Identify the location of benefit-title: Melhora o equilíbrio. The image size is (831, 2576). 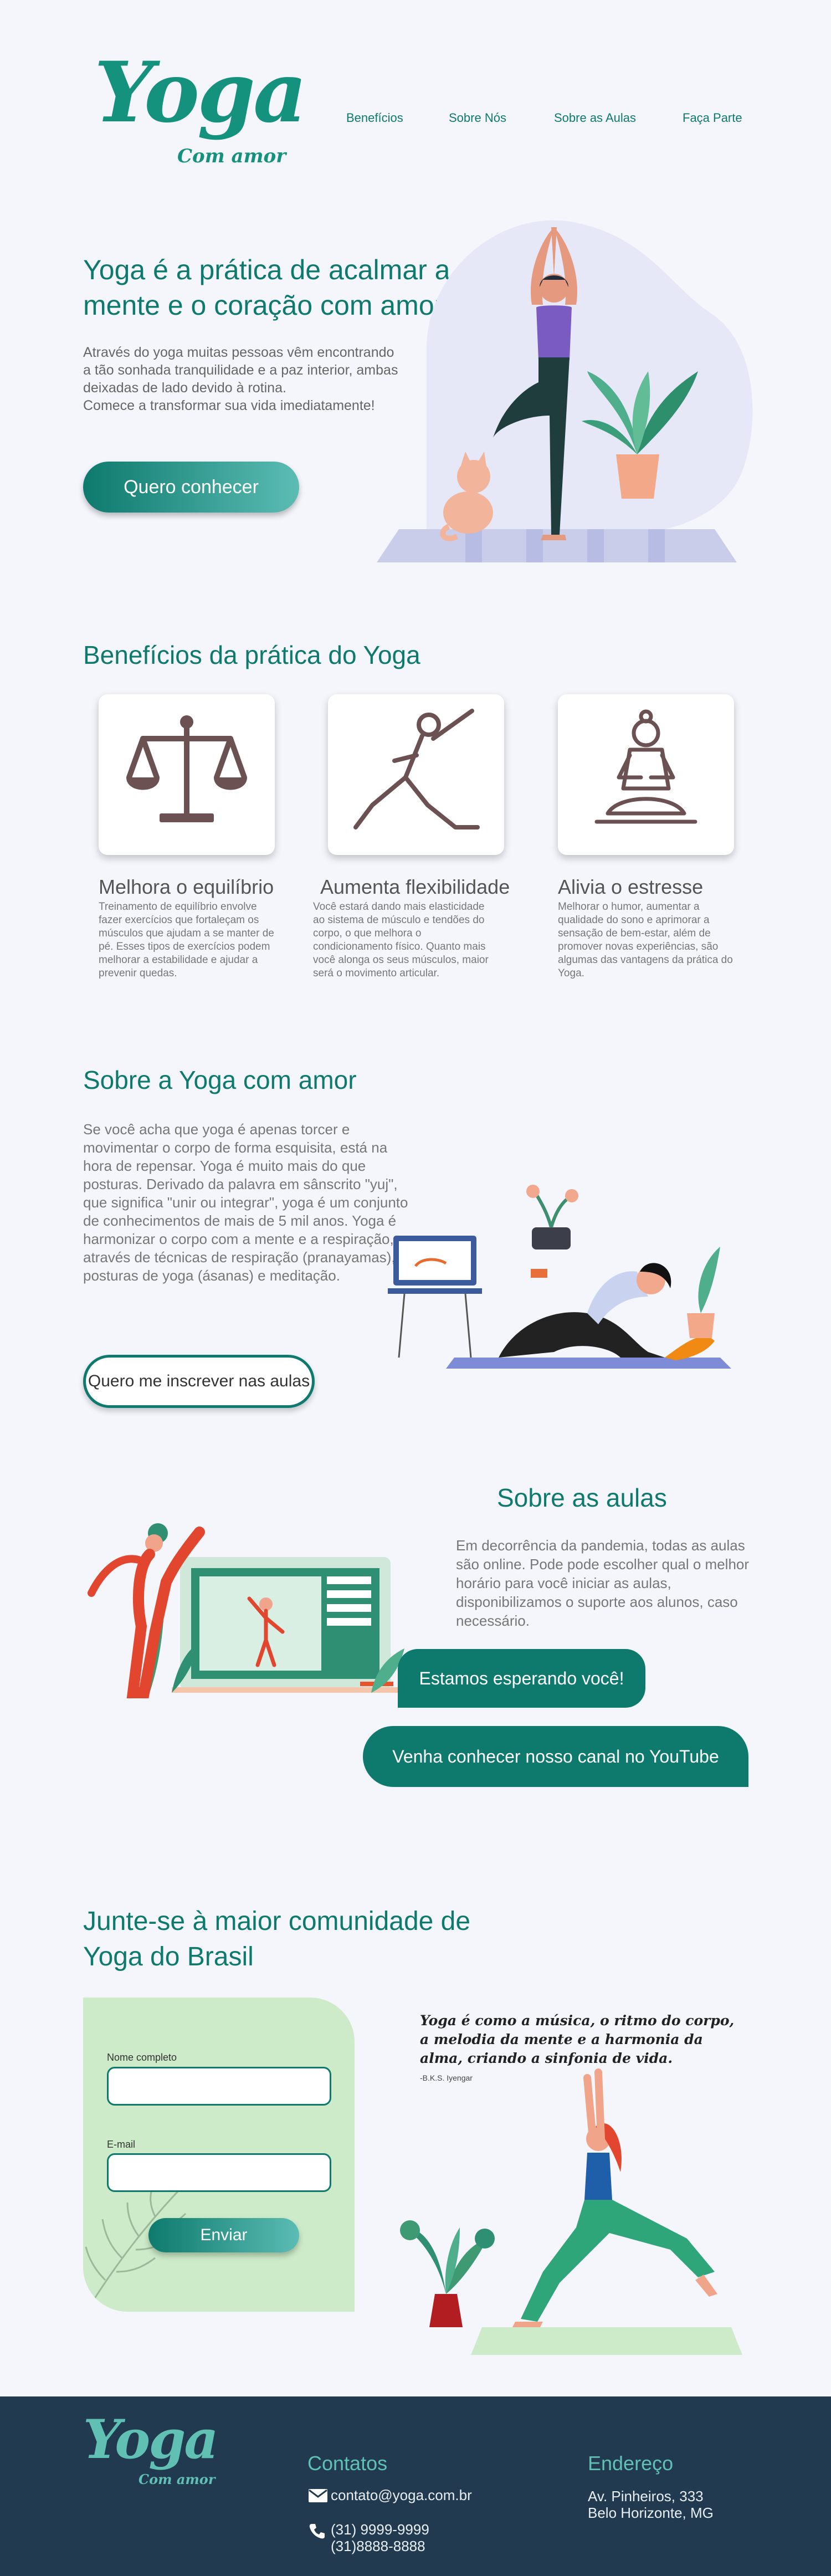
(186, 886).